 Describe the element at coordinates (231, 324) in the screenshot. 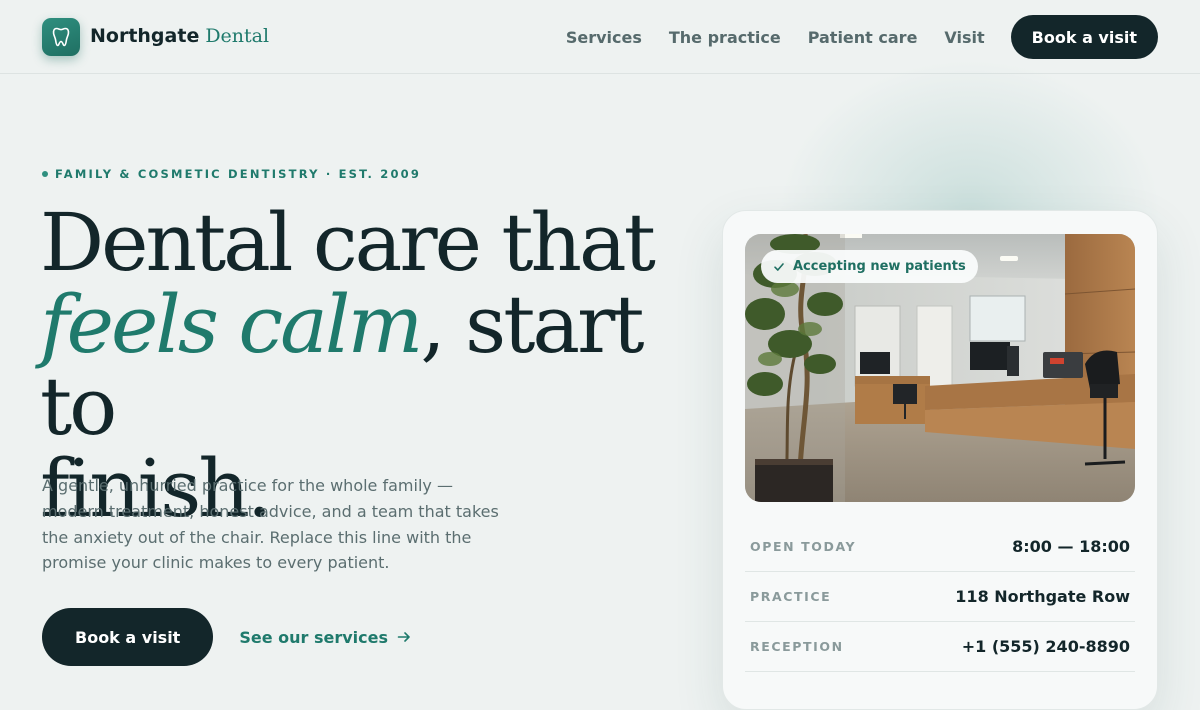

I see `headline-emphasis: feels calm` at that location.